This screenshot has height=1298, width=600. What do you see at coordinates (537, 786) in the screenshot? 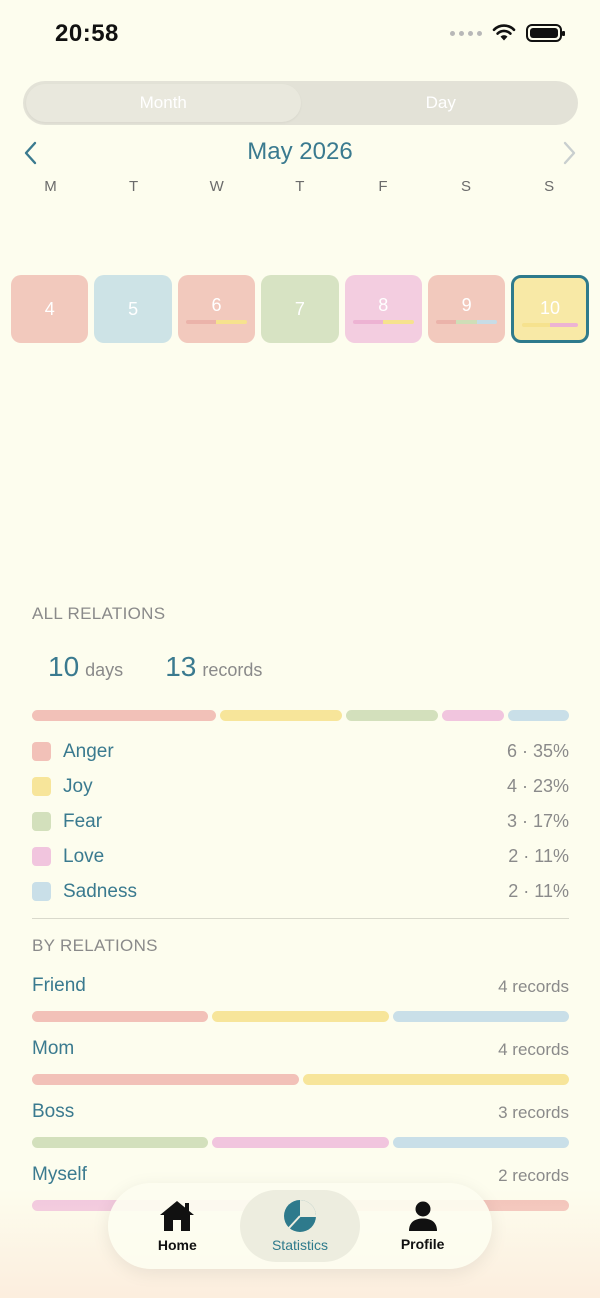
I see `emotion-value: 4 · 23%` at bounding box center [537, 786].